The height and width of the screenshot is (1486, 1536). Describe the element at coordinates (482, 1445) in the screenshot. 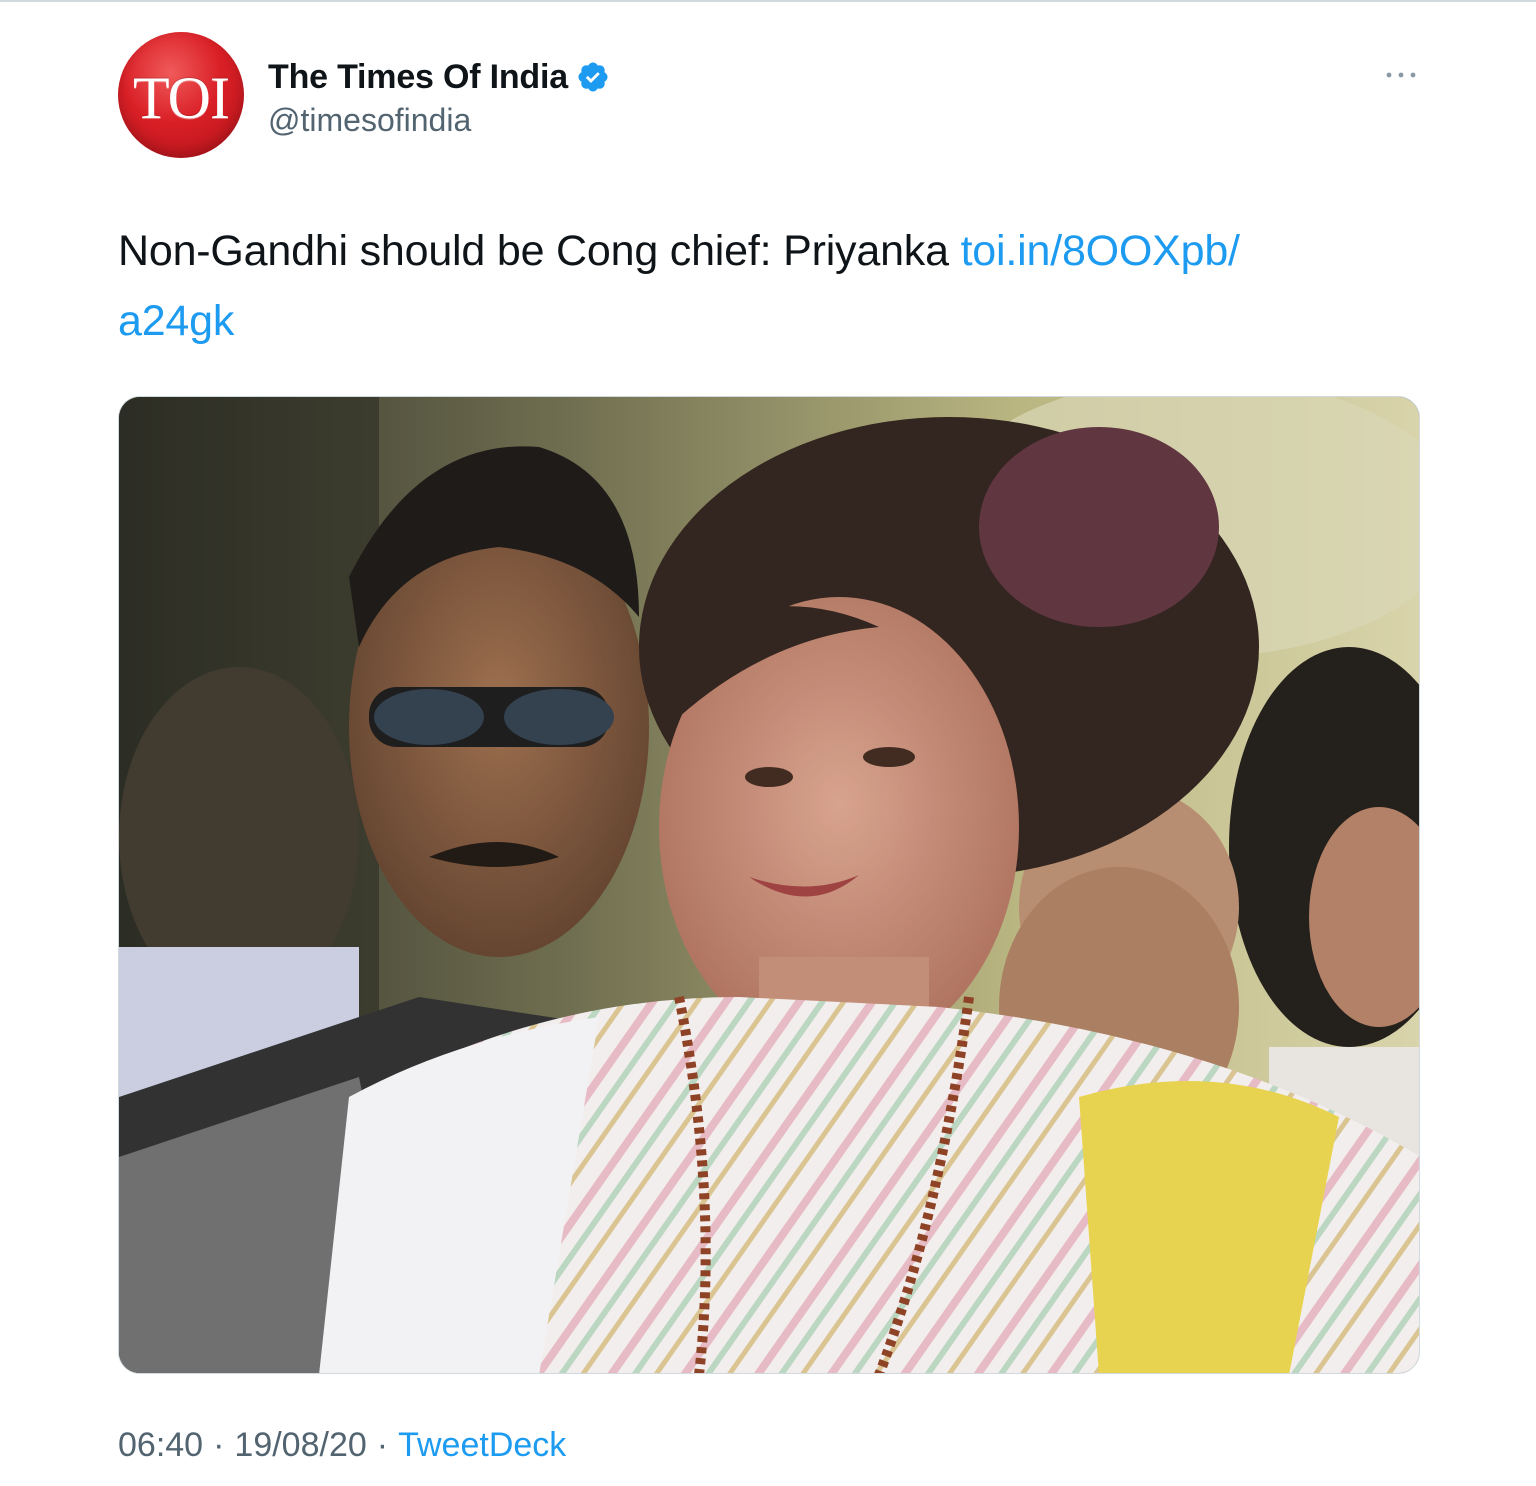

I see `tweet-source-link: TweetDeck` at that location.